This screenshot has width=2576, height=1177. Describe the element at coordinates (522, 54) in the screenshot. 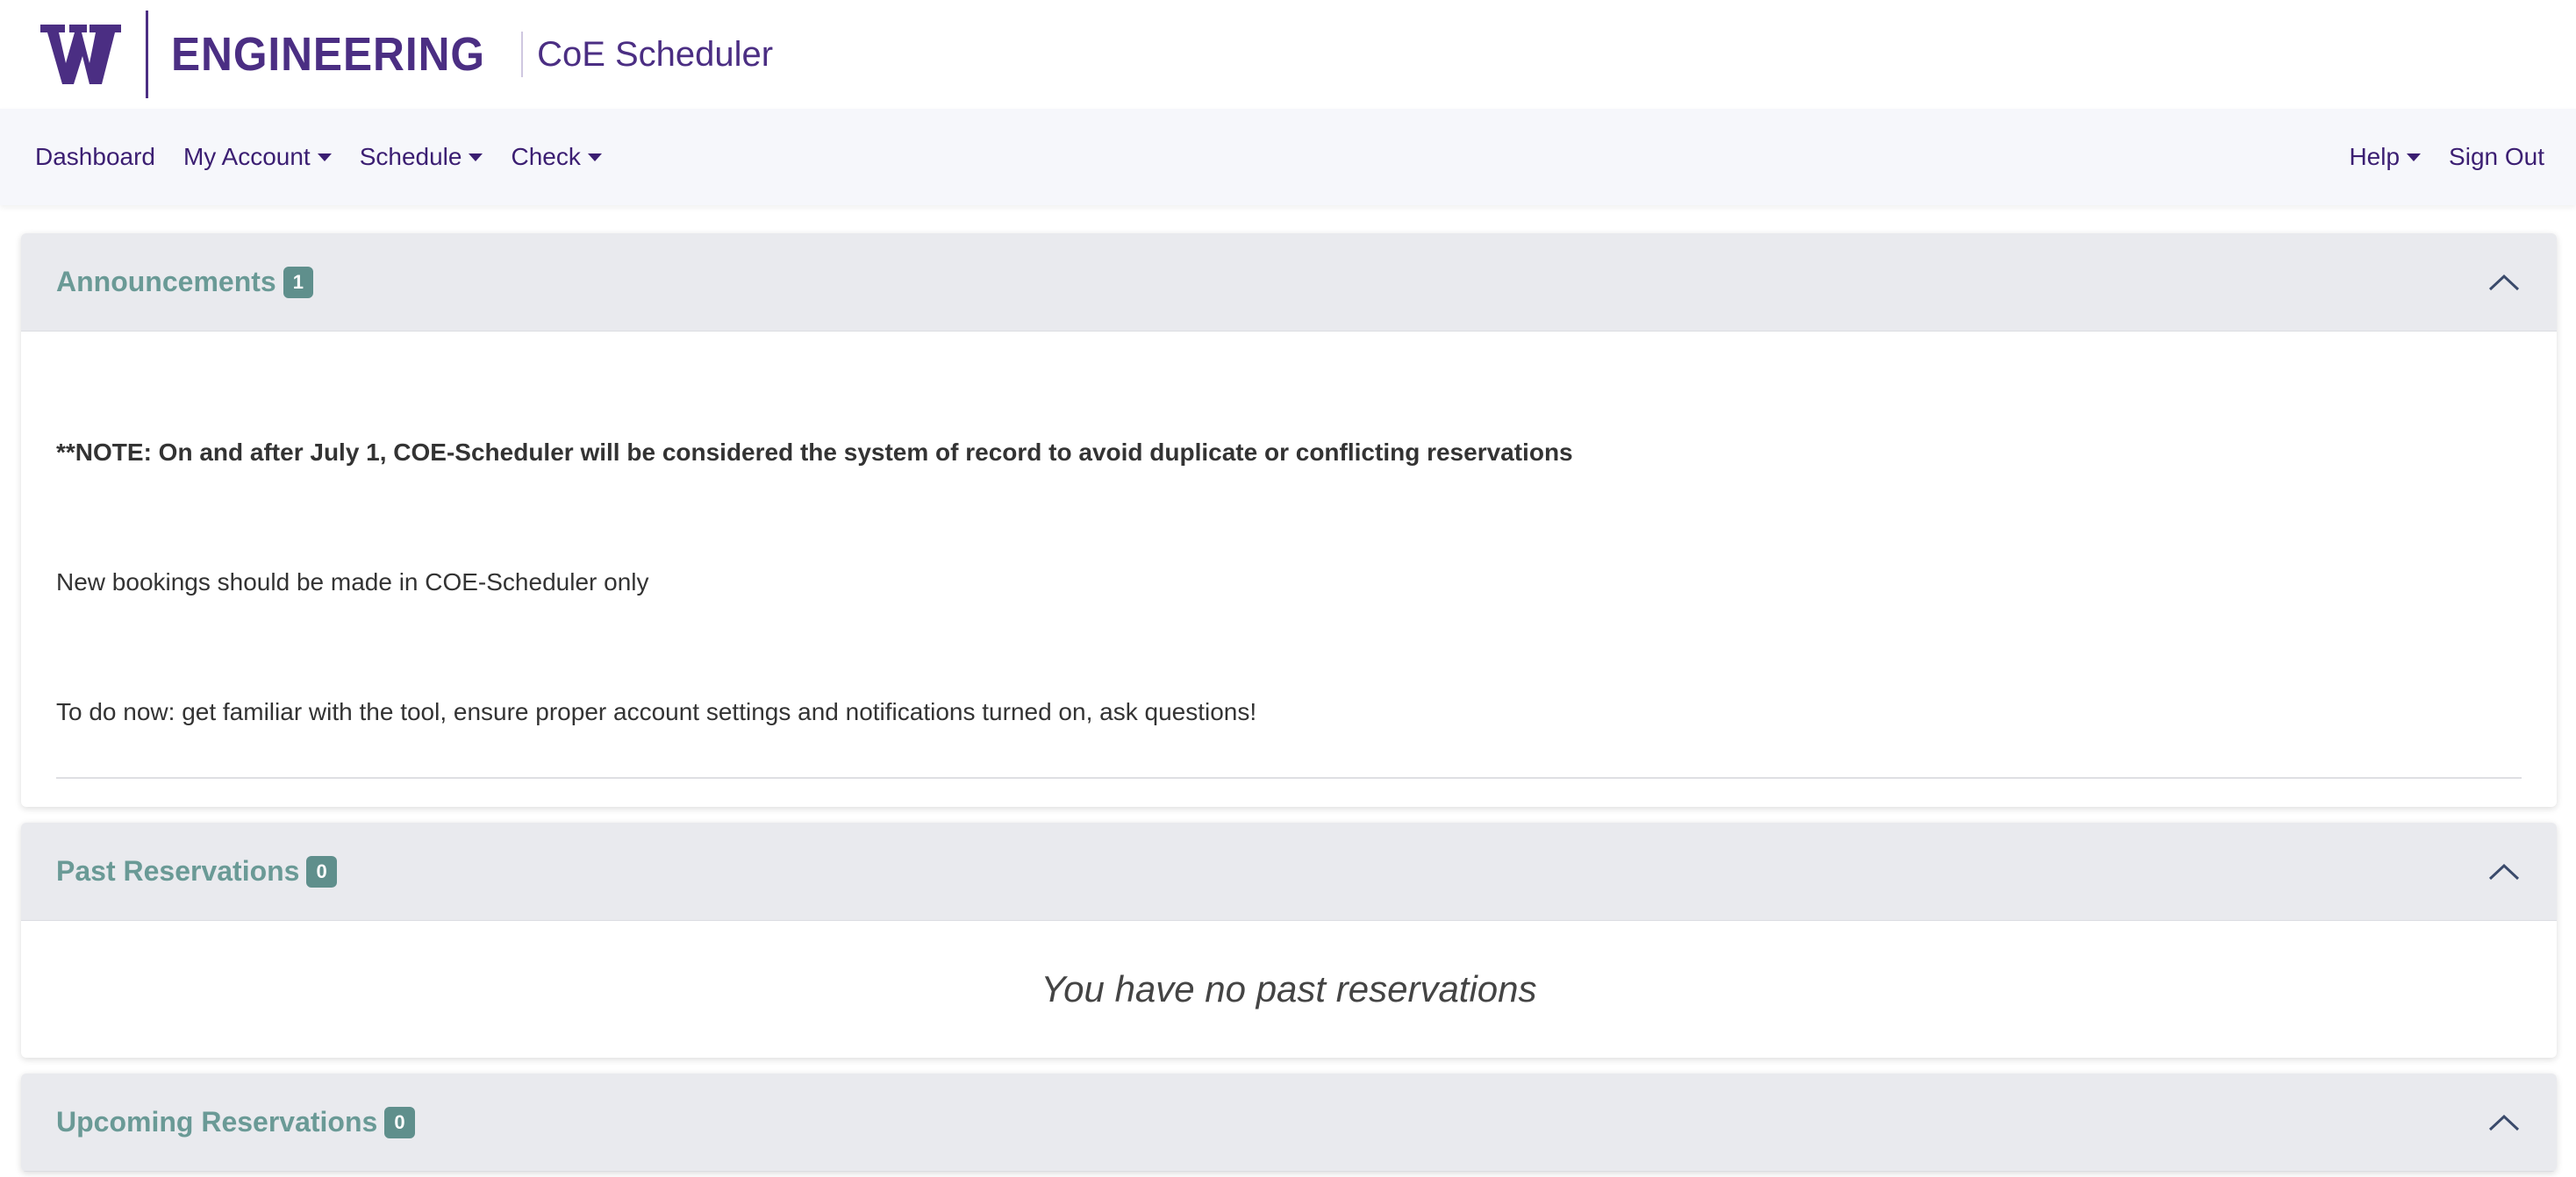

I see `app-divider` at that location.